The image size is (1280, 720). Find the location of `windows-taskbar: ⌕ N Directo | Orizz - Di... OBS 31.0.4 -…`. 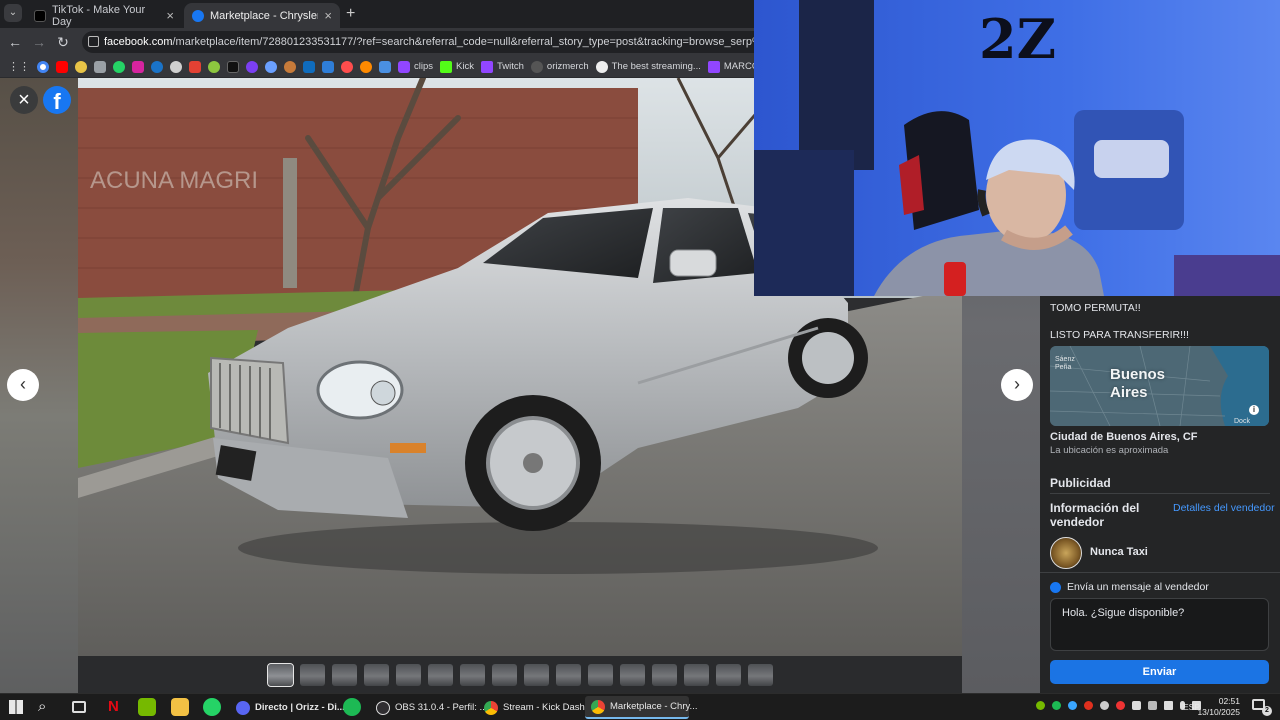

windows-taskbar: ⌕ N Directo | Orizz - Di... OBS 31.0.4 -… is located at coordinates (640, 706).